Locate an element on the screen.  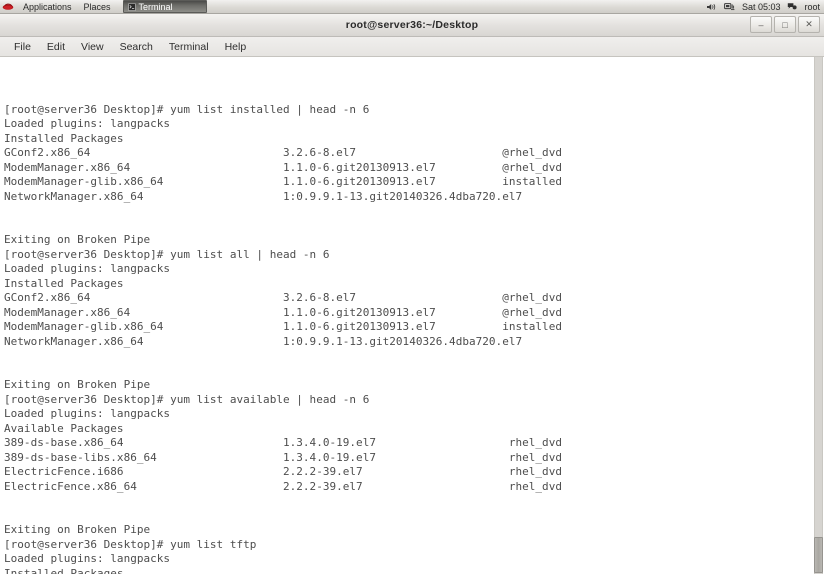
gnome-top-panel: Applications Places Terminal is located at coordinates (412, 7).